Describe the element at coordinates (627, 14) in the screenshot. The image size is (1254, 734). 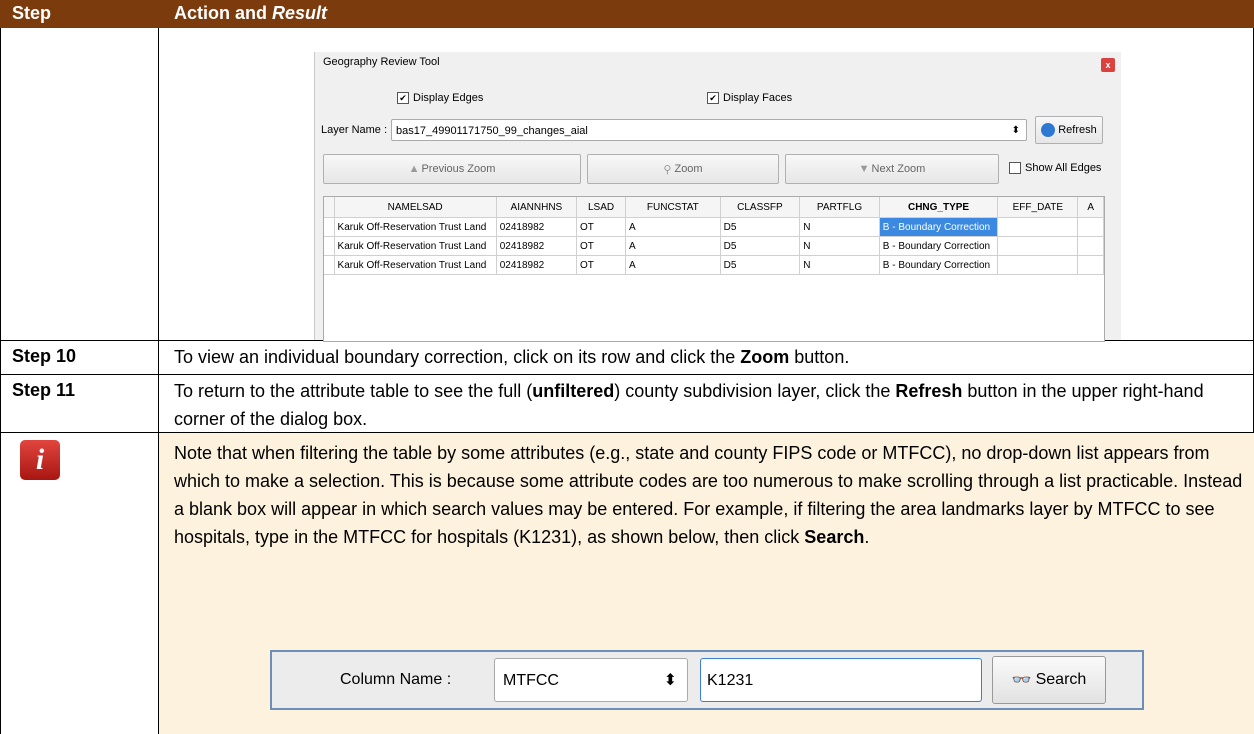
I see `table-header: Step Action and Result` at that location.